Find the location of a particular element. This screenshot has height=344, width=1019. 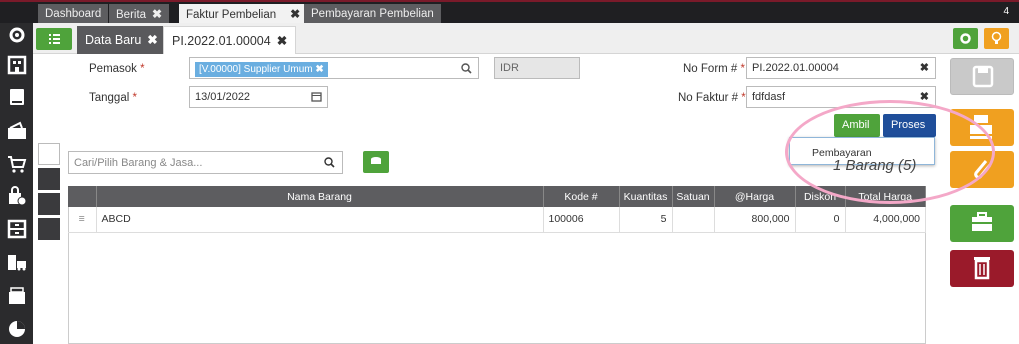

table-row: ≡ ABCD 100006 5 800,000 0 4,000,000 is located at coordinates (497, 220).